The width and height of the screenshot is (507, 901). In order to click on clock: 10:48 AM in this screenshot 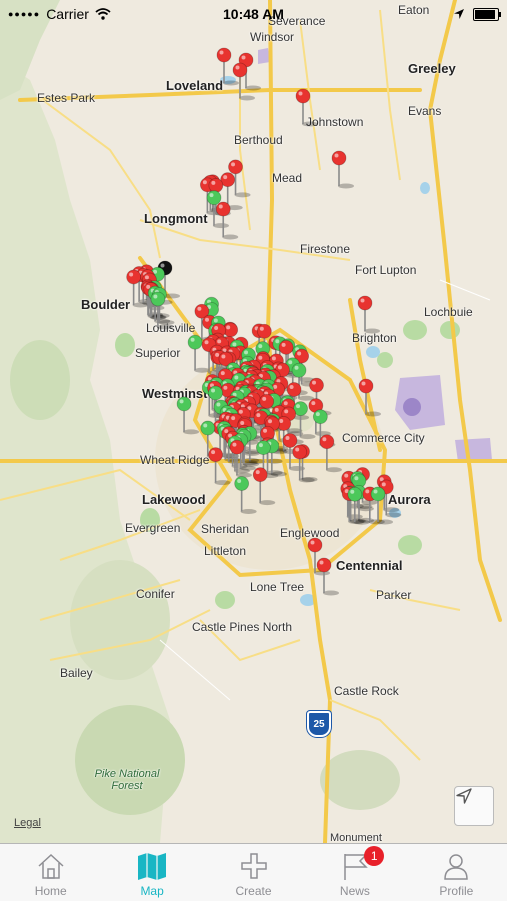, I will do `click(253, 14)`.